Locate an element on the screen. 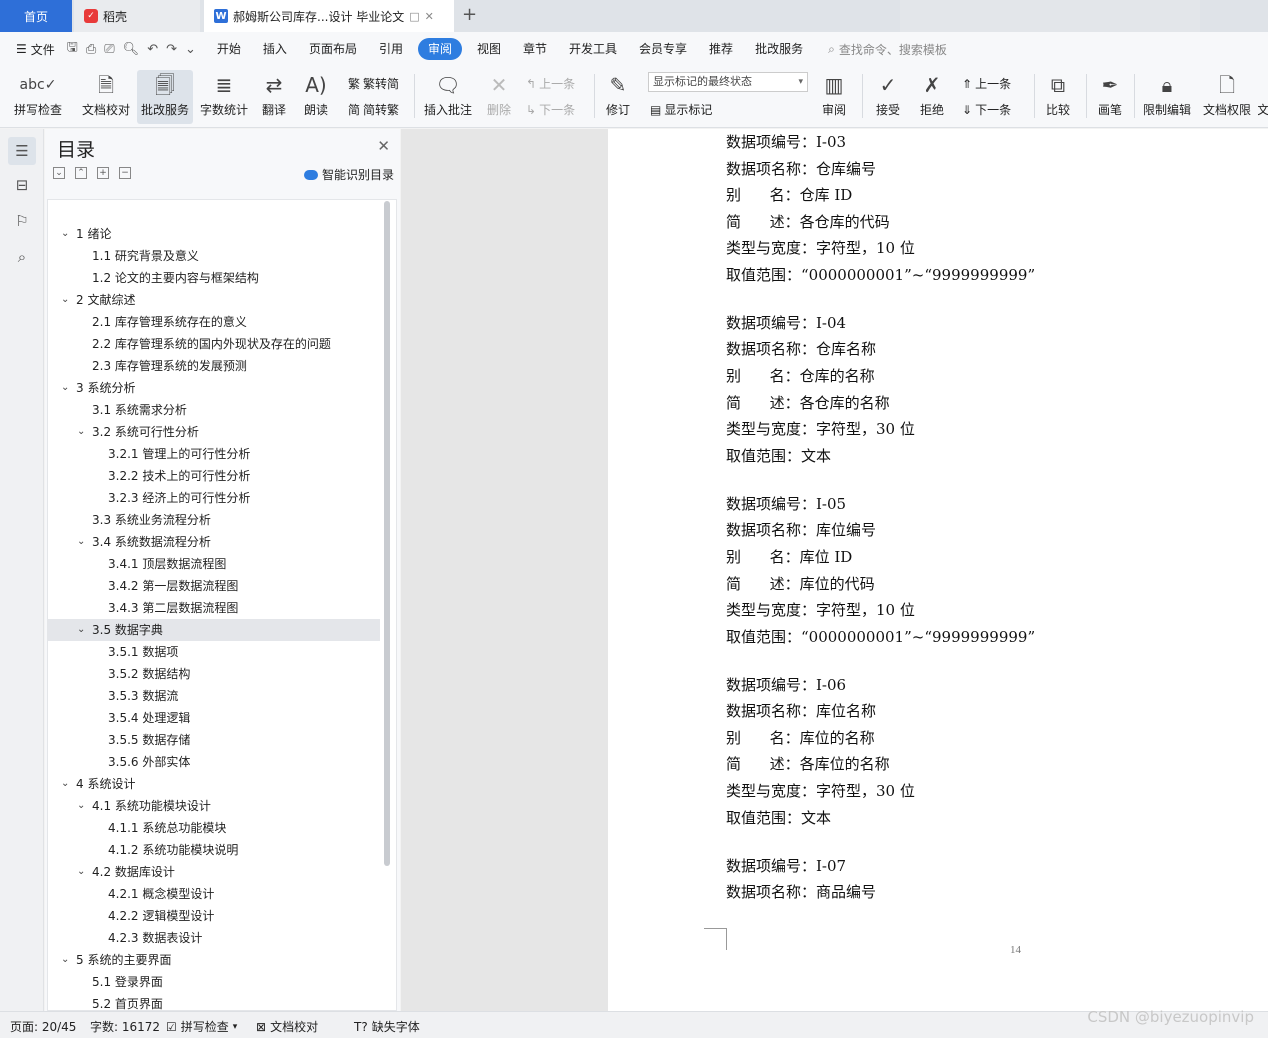 The image size is (1268, 1038). close-icon: ✕ is located at coordinates (383, 146).